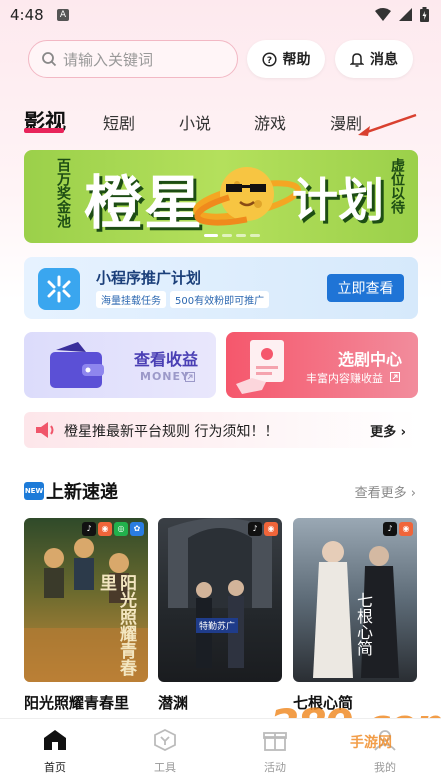 The image size is (441, 784). What do you see at coordinates (385, 767) in the screenshot?
I see `nav-profile-label: 我的` at bounding box center [385, 767].